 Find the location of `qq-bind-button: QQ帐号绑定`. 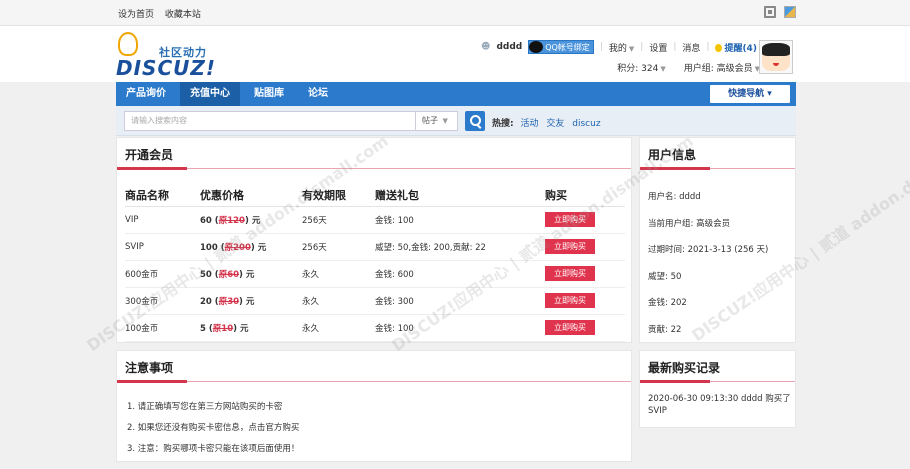

qq-bind-button: QQ帐号绑定 is located at coordinates (561, 47).